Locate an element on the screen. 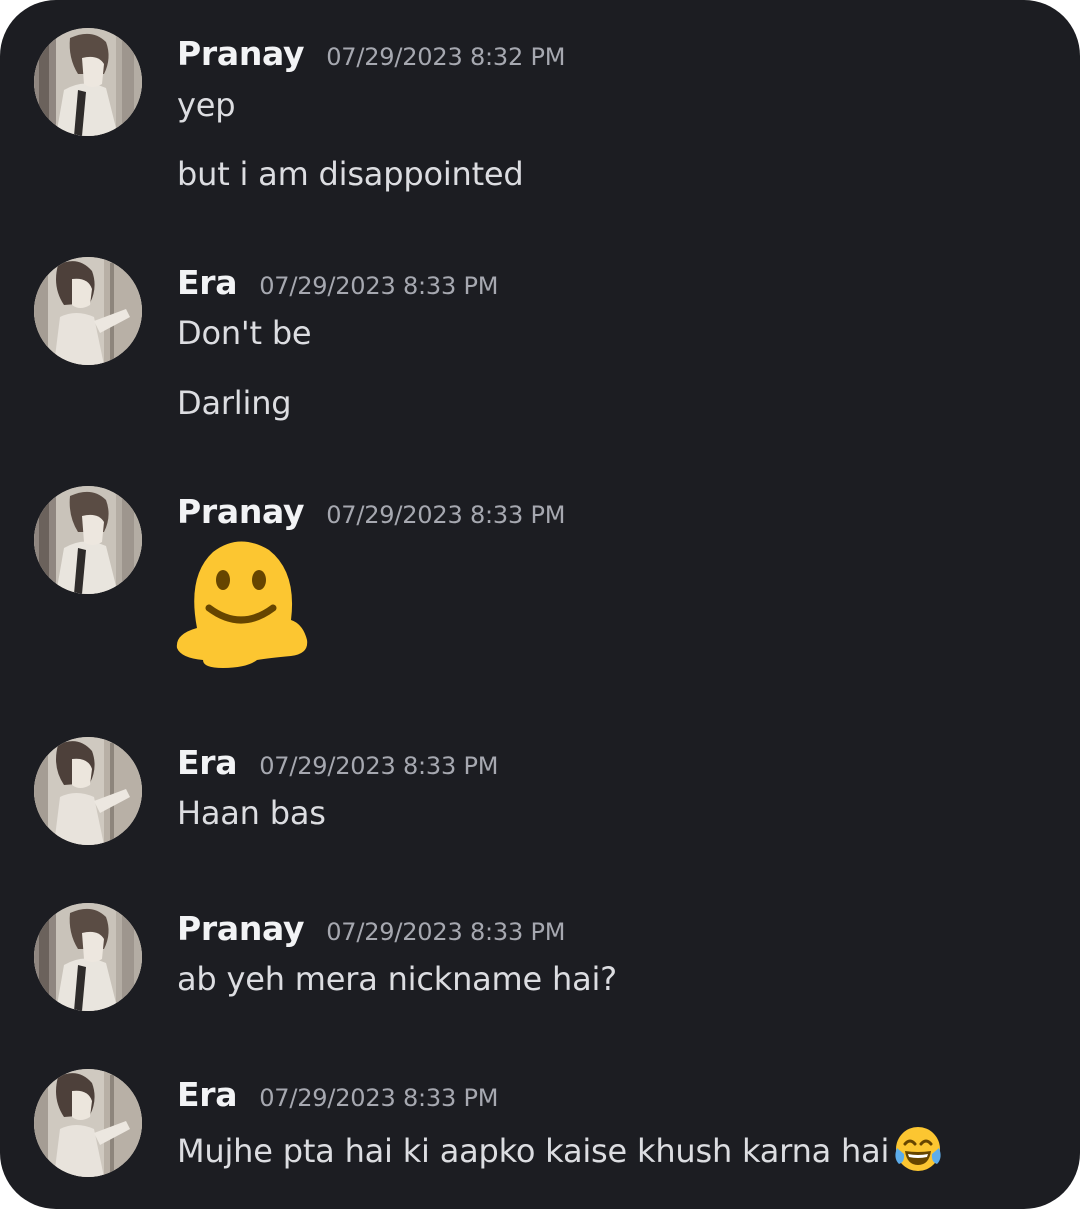  face-with-tears-of-joy-icon is located at coordinates (918, 1149).